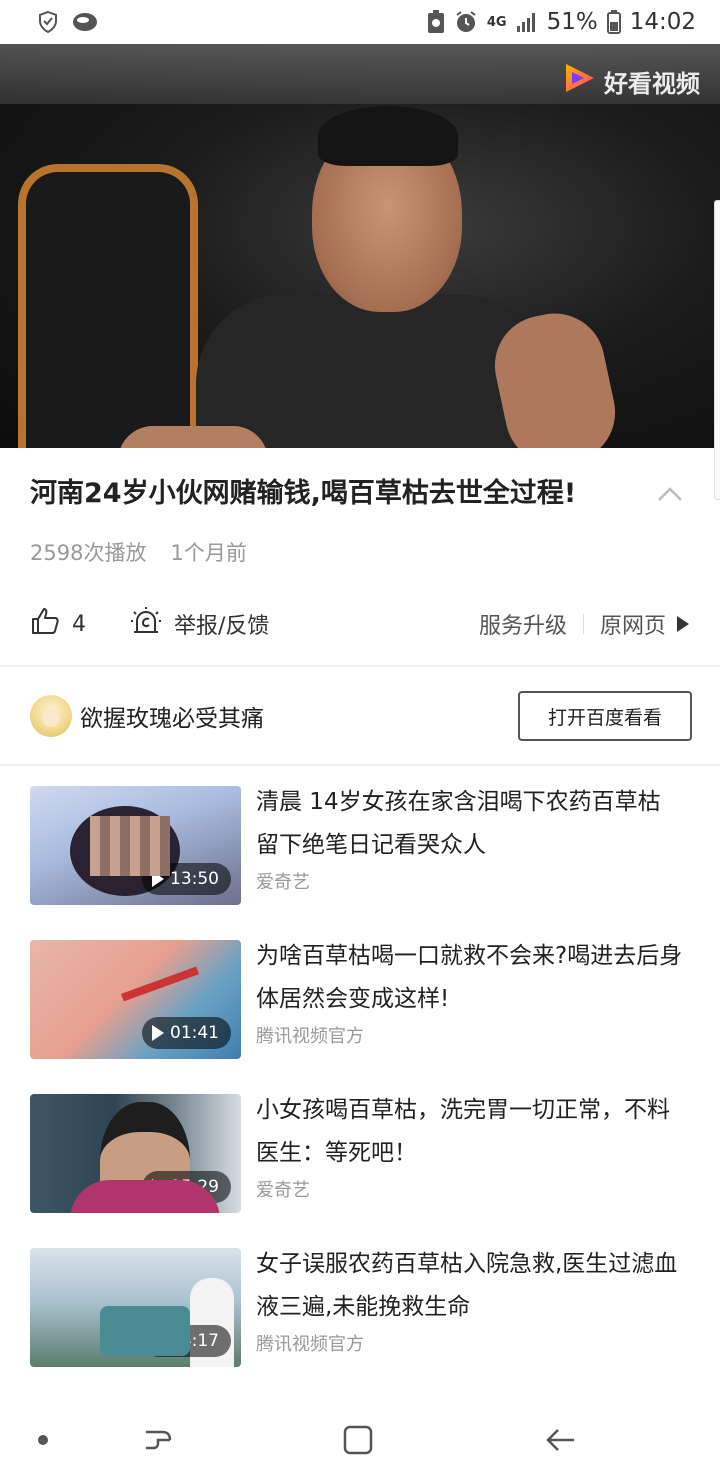  Describe the element at coordinates (572, 22) in the screenshot. I see `battery-percent: 51%` at that location.